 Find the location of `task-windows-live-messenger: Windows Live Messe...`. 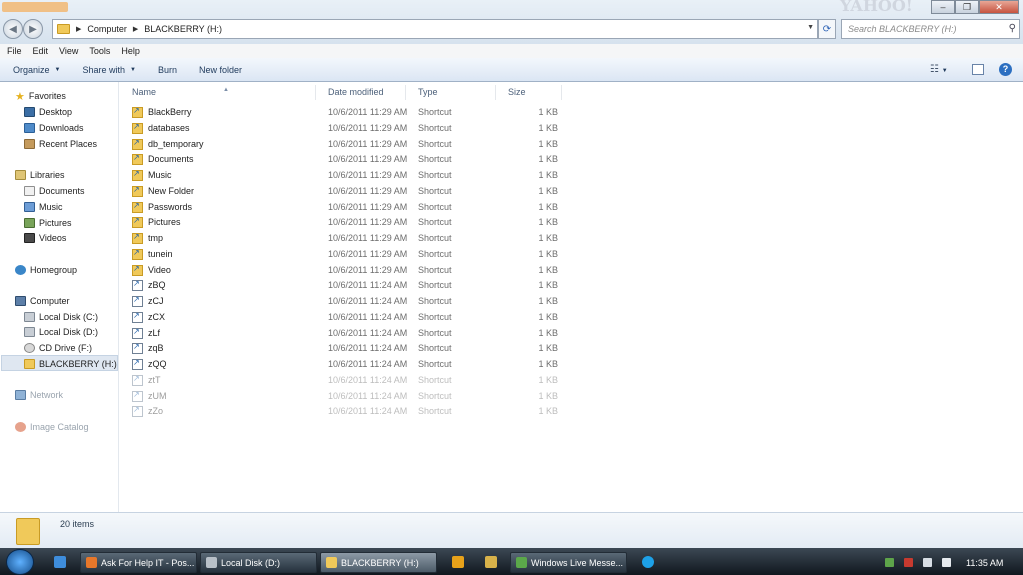

task-windows-live-messenger: Windows Live Messe... is located at coordinates (568, 562).